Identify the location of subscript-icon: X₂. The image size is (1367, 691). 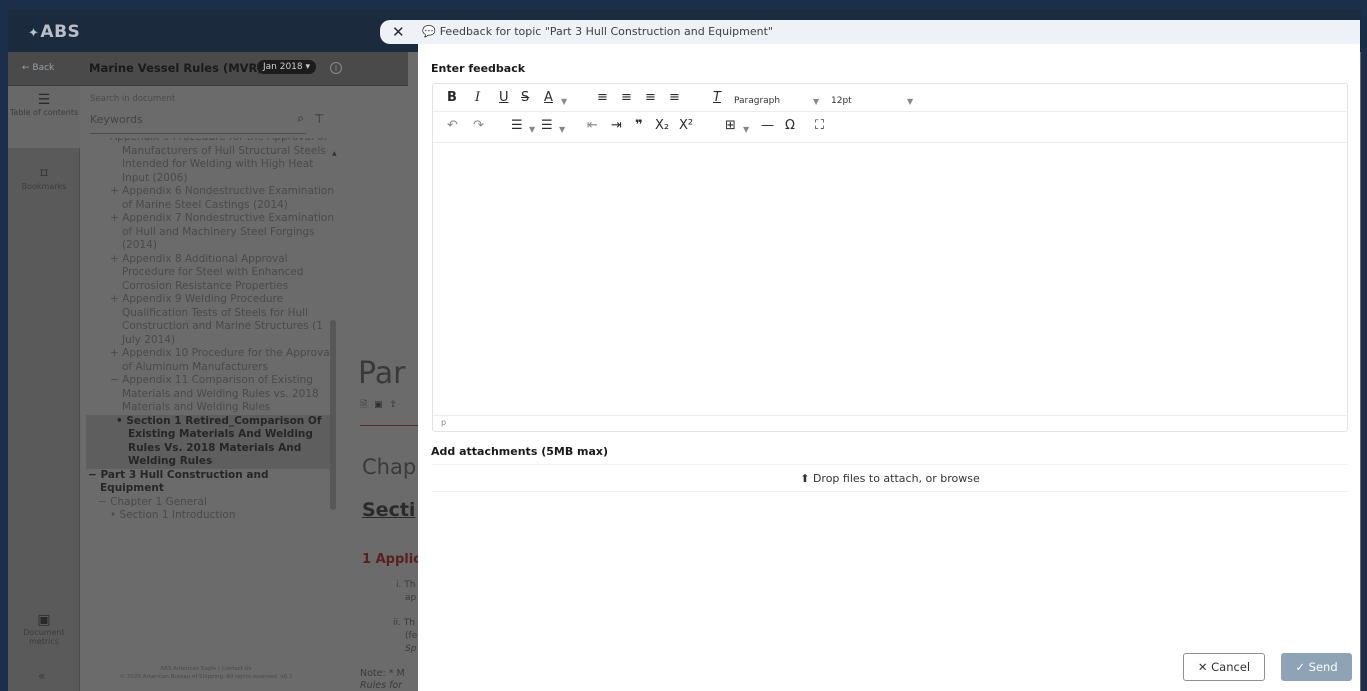
(662, 126).